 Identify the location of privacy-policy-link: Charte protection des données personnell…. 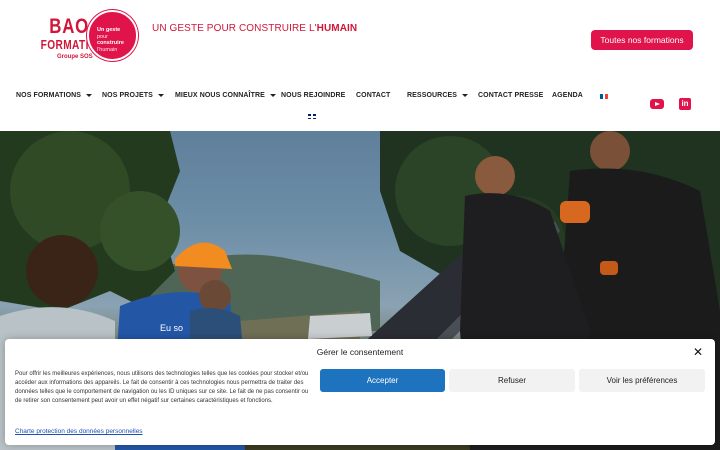
(79, 431).